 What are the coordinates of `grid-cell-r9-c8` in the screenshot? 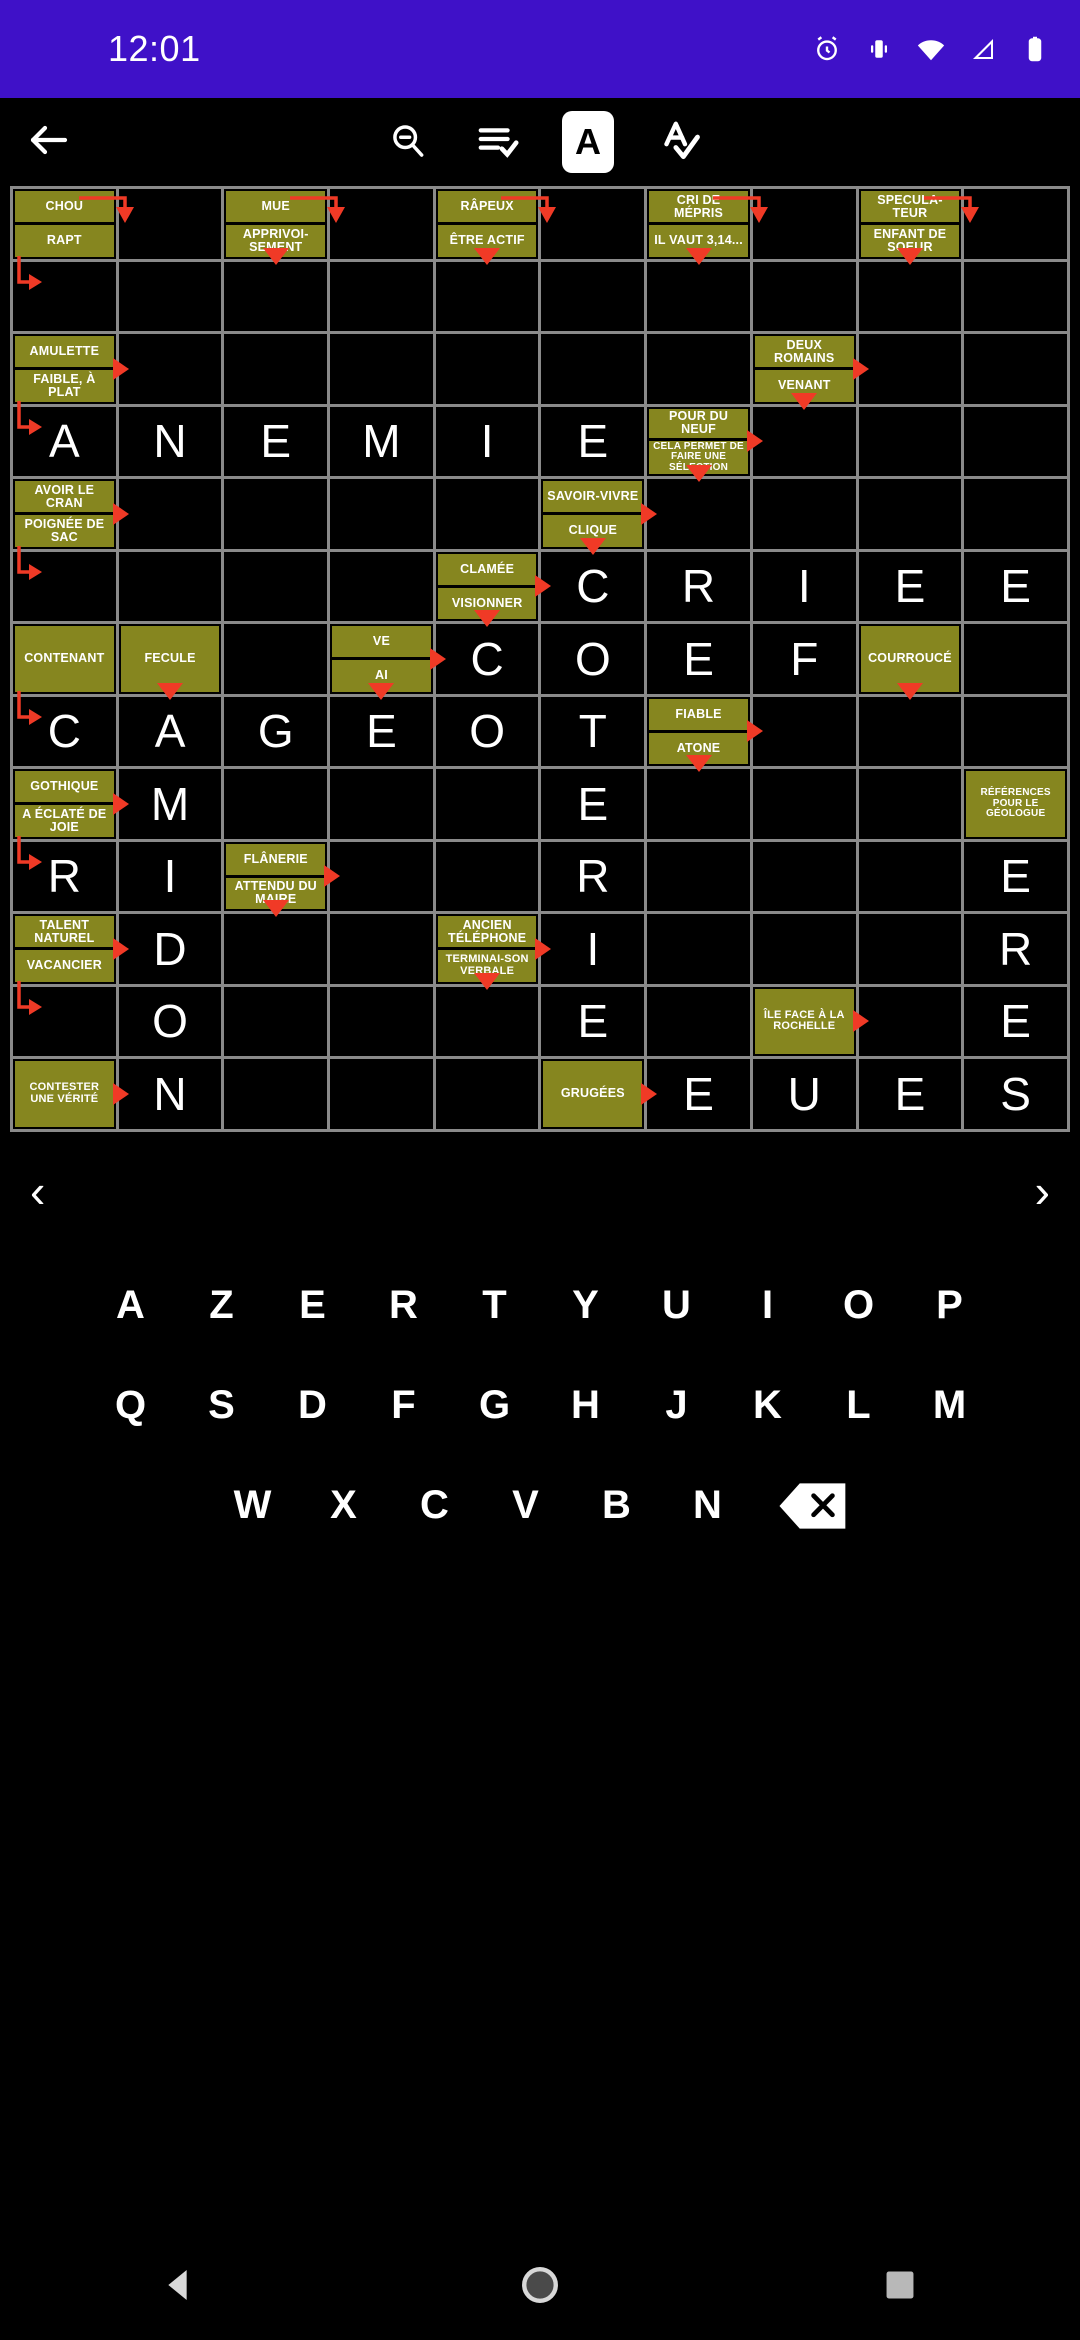 It's located at (910, 876).